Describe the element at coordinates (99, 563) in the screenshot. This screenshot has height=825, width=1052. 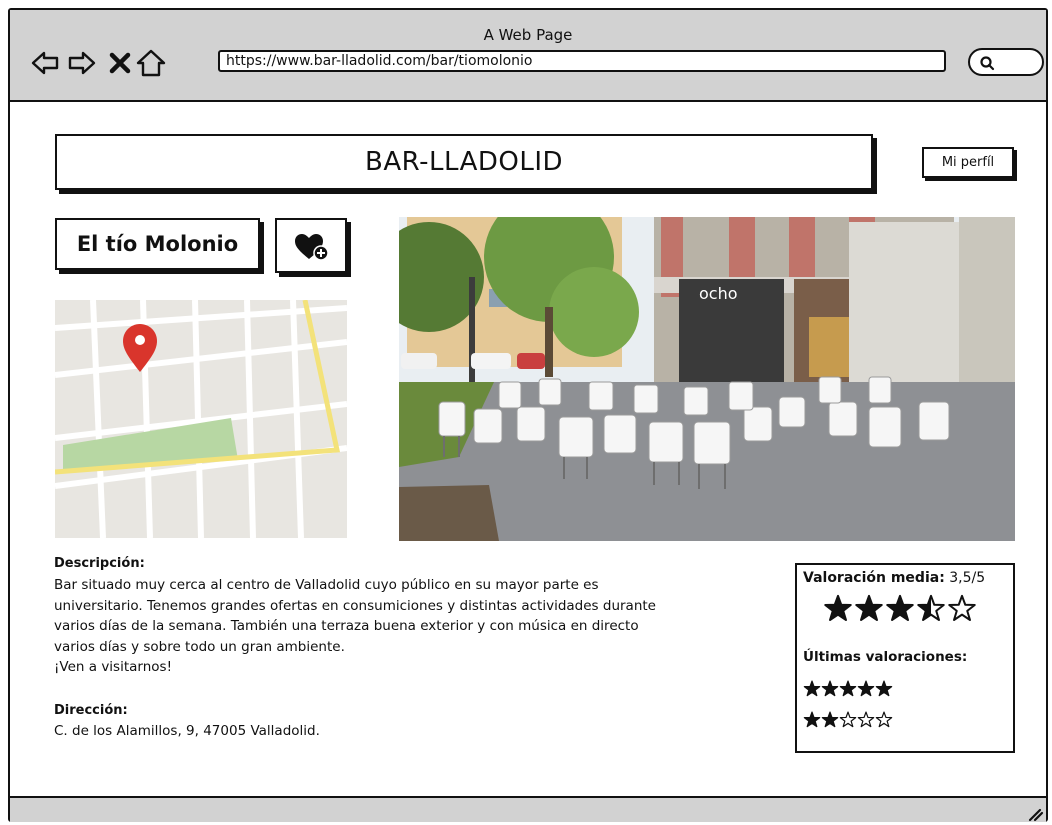
I see `description-heading: Descripción:` at that location.